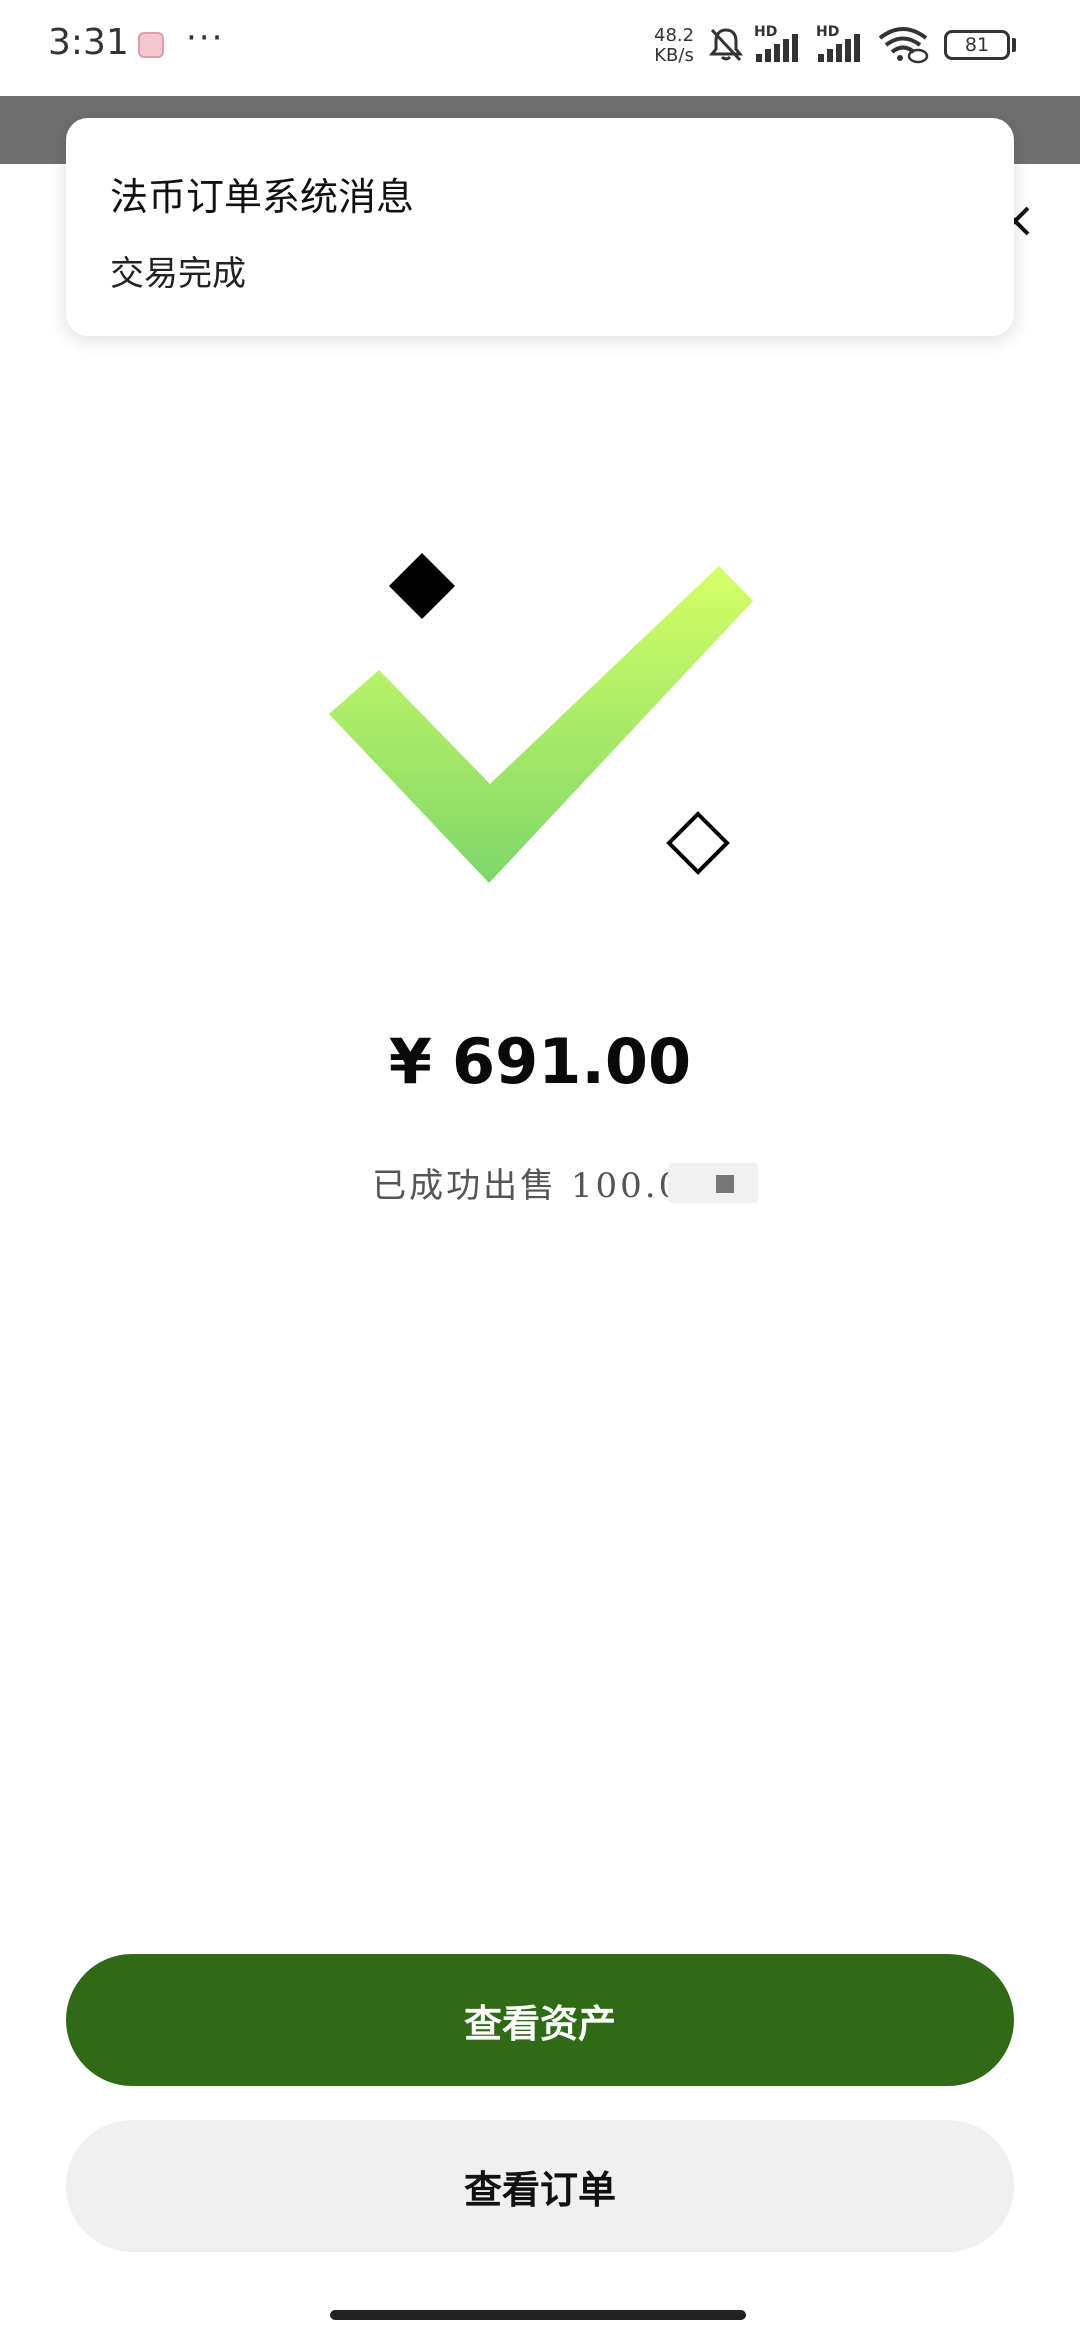 The width and height of the screenshot is (1080, 2340). I want to click on sold-amount: ¥691.00, so click(540, 1061).